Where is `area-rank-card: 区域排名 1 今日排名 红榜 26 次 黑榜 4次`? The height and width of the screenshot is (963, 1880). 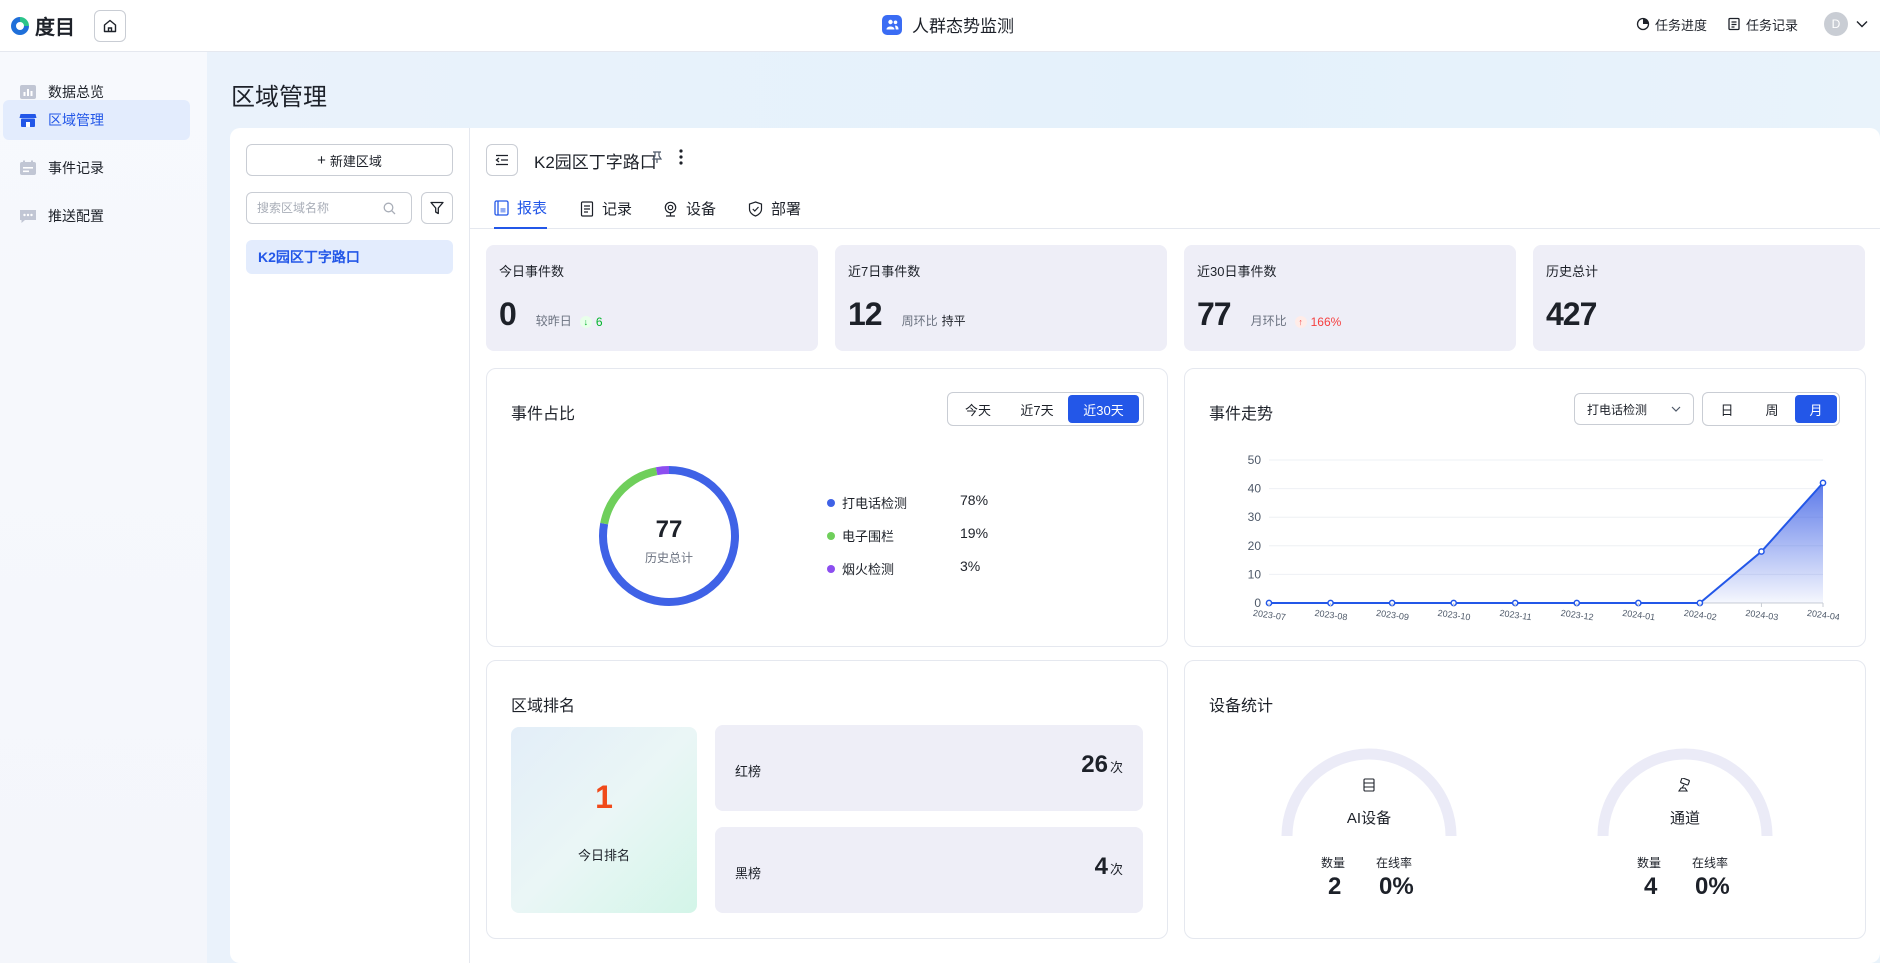
area-rank-card: 区域排名 1 今日排名 红榜 26 次 黑榜 4次 is located at coordinates (827, 799).